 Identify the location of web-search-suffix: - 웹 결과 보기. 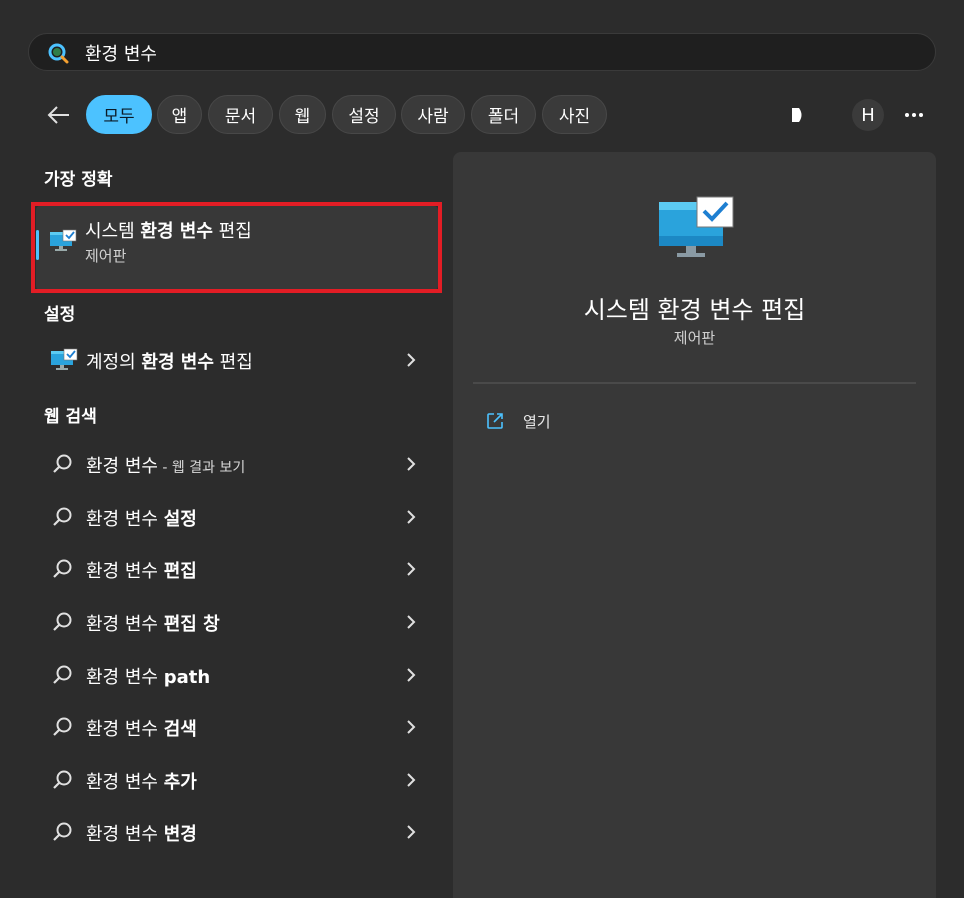
(201, 468).